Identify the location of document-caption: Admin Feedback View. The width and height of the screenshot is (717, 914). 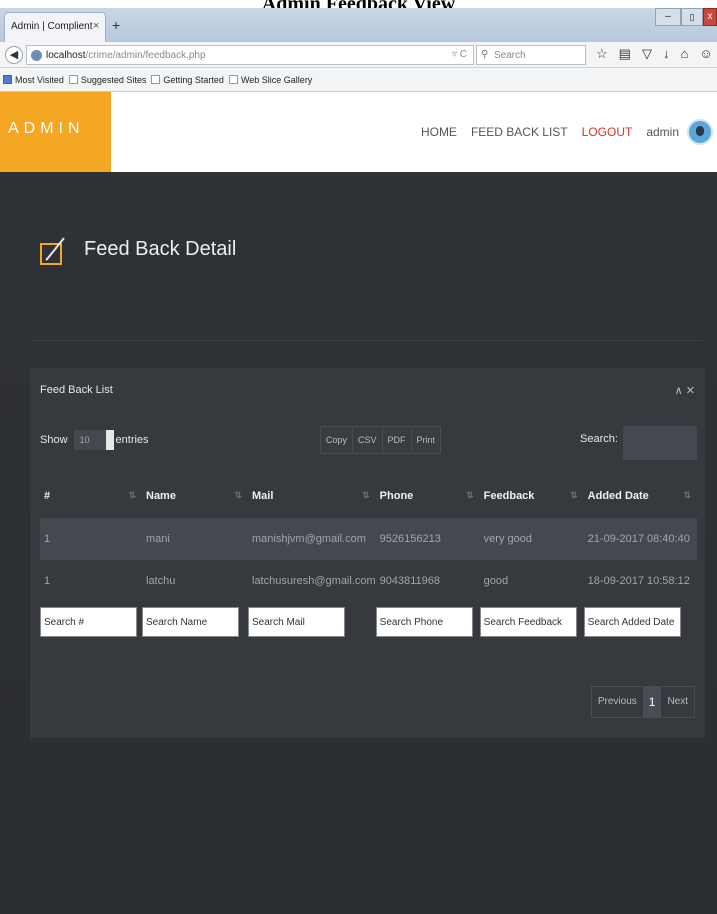
(358, 4).